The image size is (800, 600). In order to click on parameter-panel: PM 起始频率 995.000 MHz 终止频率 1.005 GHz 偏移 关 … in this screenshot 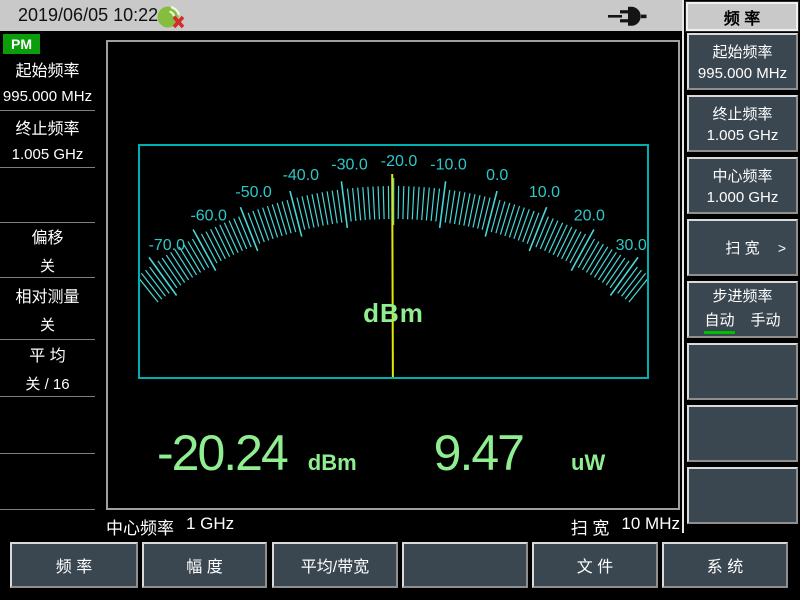, I will do `click(48, 270)`.